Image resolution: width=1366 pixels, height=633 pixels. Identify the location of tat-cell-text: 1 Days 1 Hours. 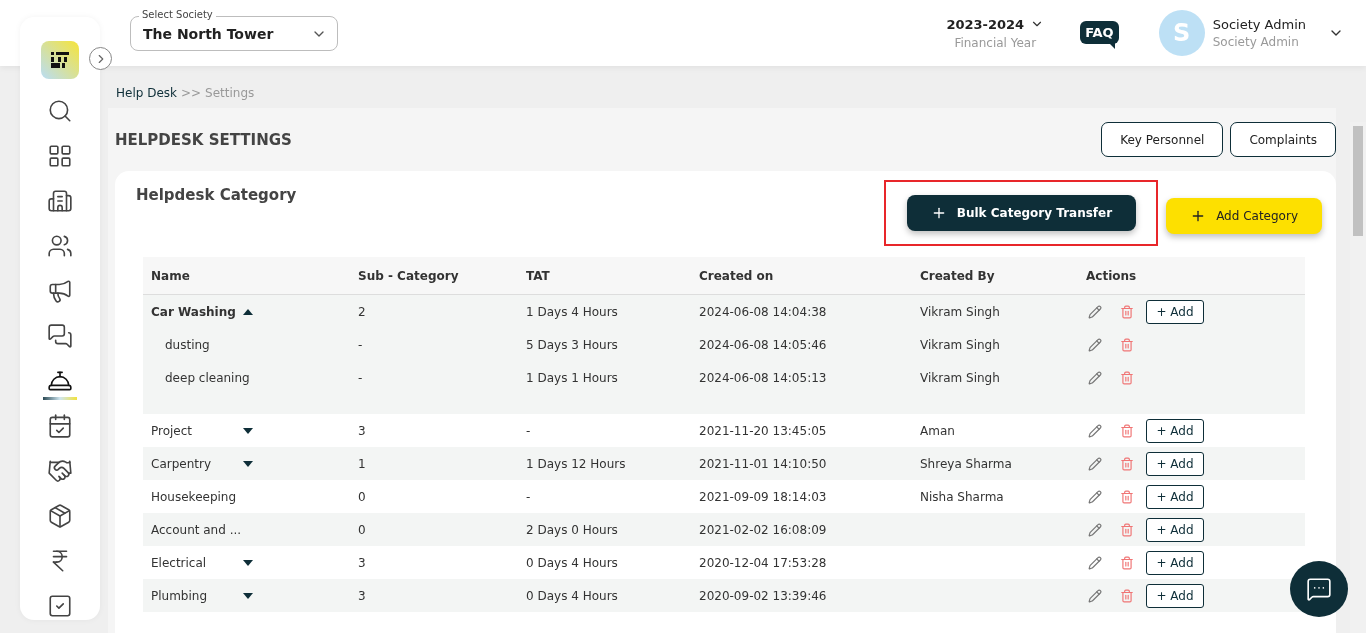
(572, 377).